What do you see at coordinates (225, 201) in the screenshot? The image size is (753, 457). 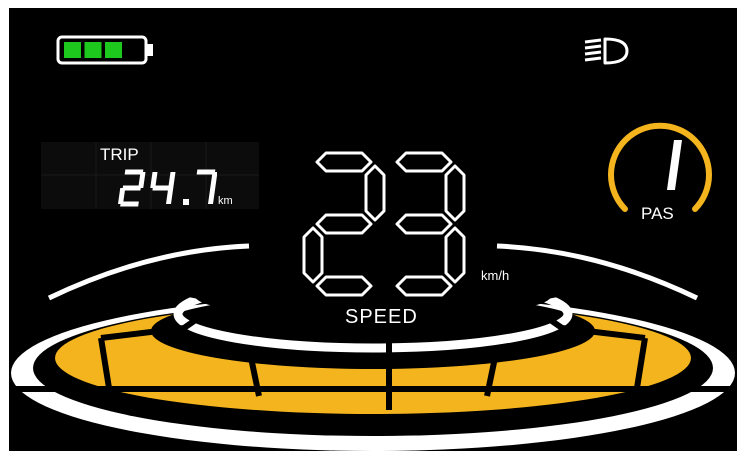 I see `trip-unit: km` at bounding box center [225, 201].